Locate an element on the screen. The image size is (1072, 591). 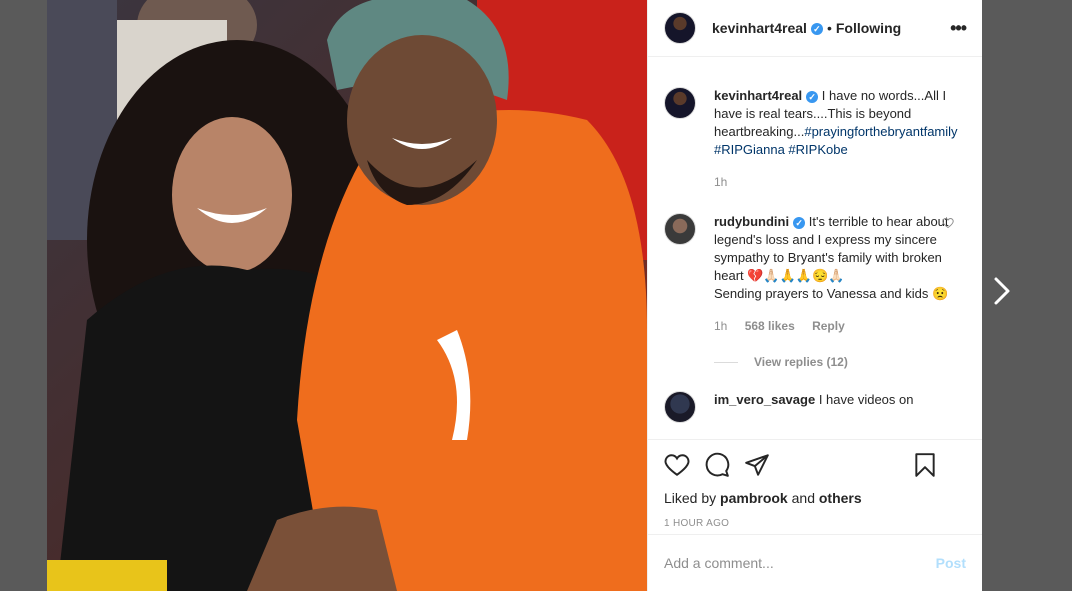
next-post-chevron-icon is located at coordinates (1002, 291).